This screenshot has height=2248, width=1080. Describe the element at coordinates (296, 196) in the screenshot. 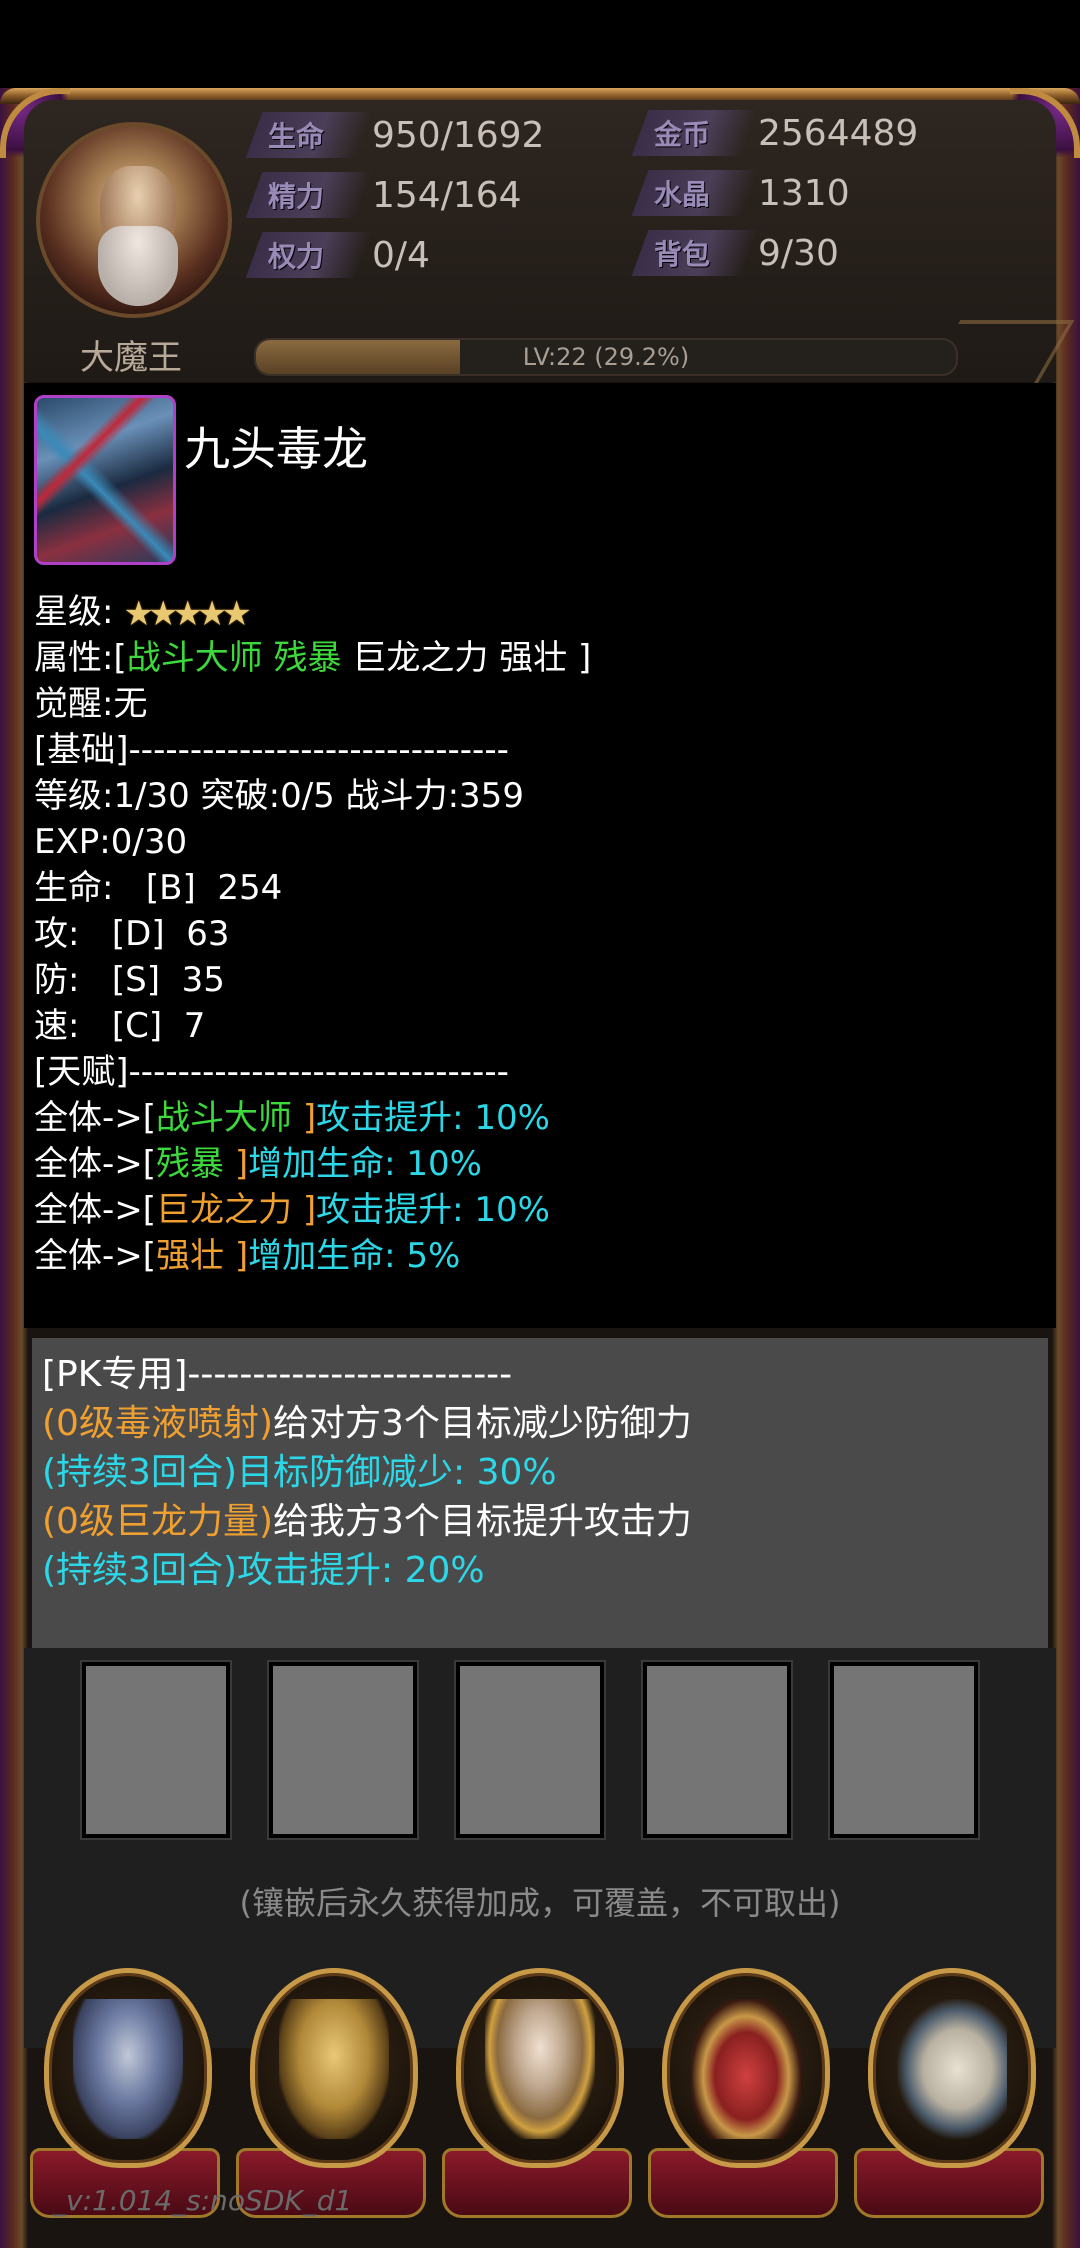

I see `energy-label: 精力` at that location.